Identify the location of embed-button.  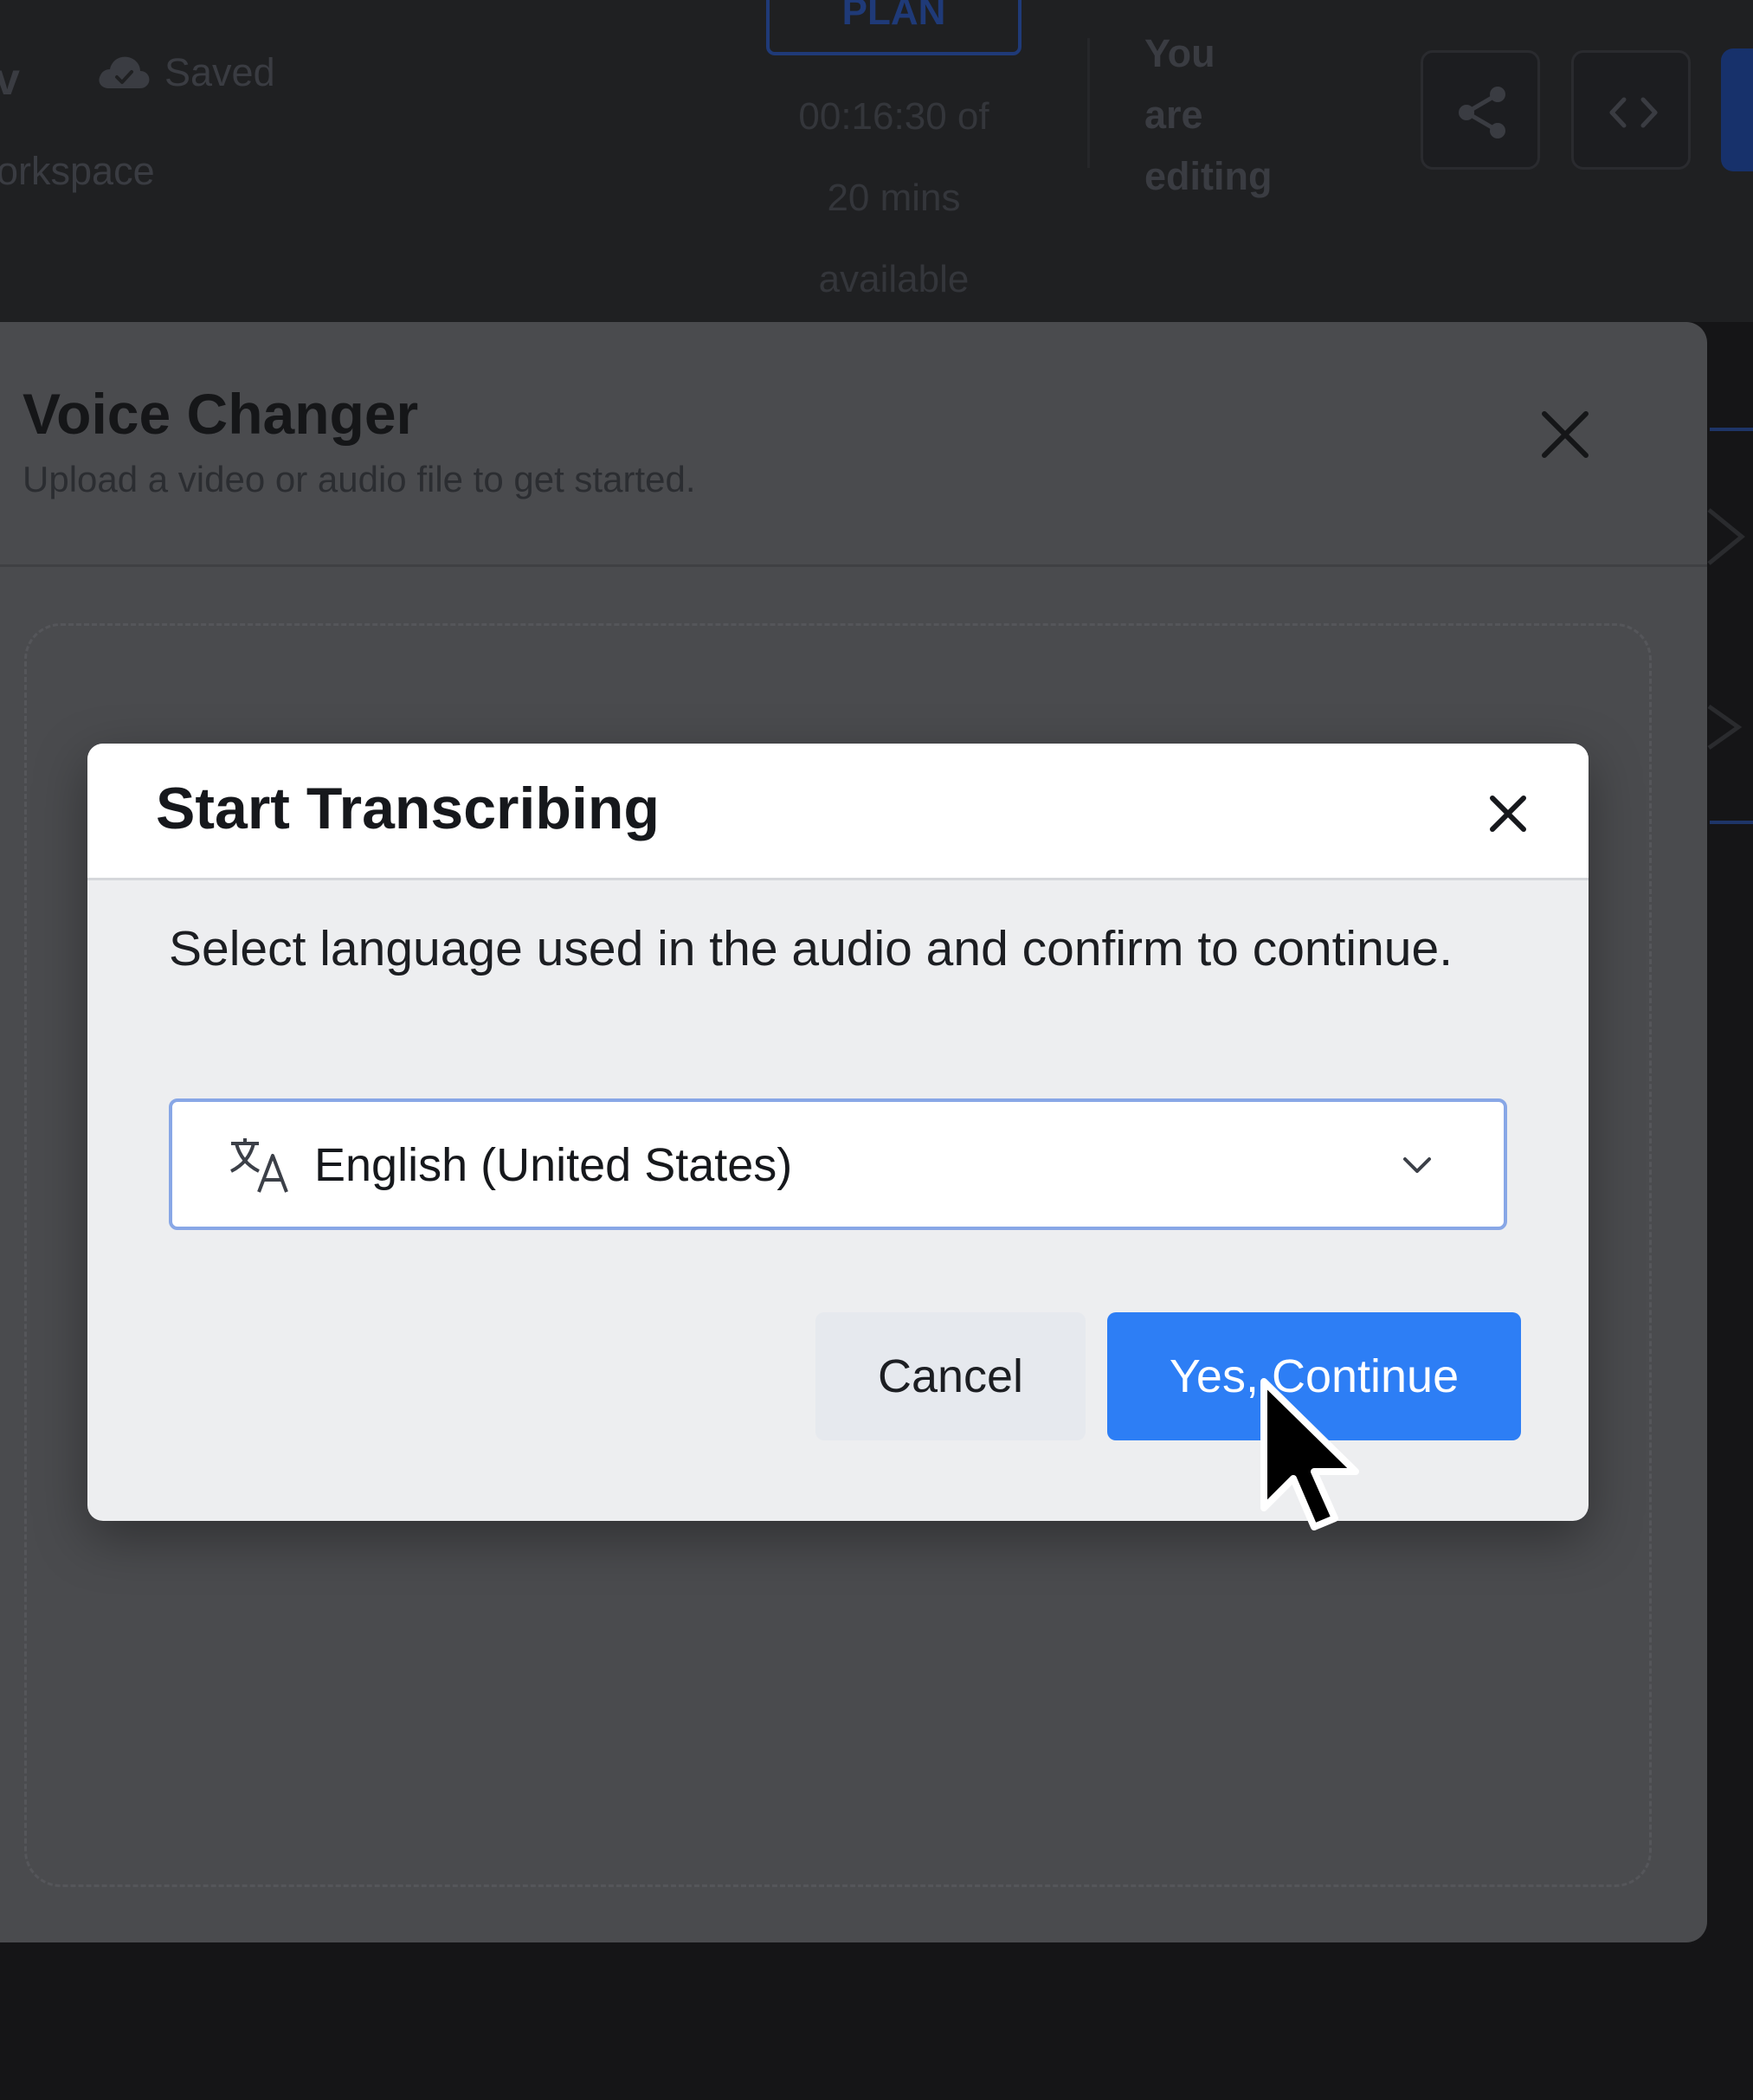
(1631, 110).